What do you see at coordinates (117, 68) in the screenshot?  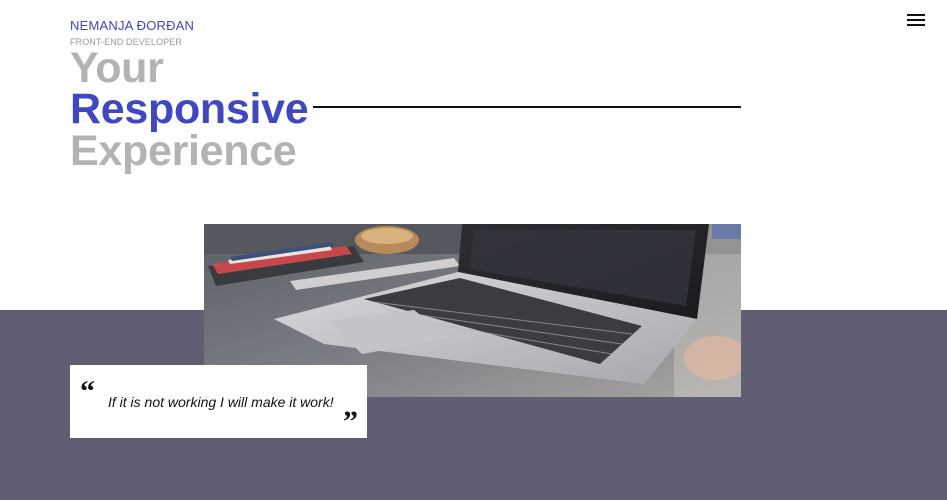 I see `hero-line-your: Your` at bounding box center [117, 68].